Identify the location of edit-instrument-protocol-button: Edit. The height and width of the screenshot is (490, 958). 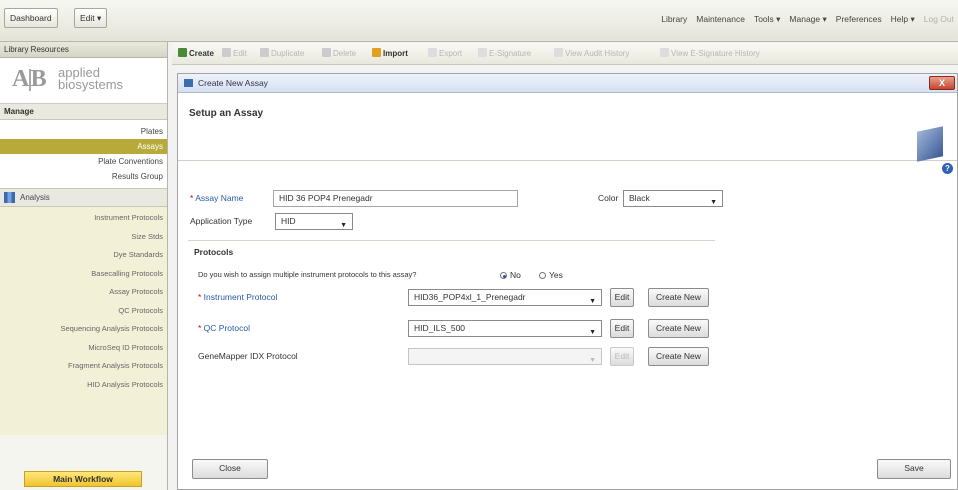
(622, 297).